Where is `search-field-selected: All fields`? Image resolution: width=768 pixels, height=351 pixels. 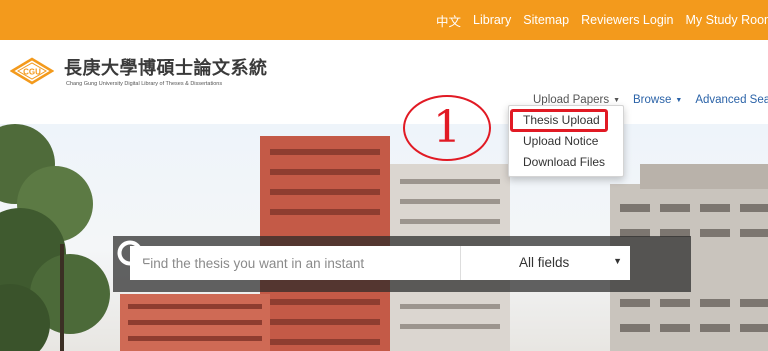
search-field-selected: All fields is located at coordinates (544, 262).